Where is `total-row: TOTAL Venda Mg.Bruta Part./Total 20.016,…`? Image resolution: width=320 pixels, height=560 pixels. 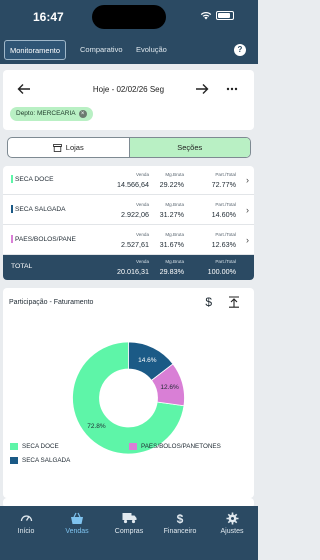 total-row: TOTAL Venda Mg.Bruta Part./Total 20.016,… is located at coordinates (128, 267).